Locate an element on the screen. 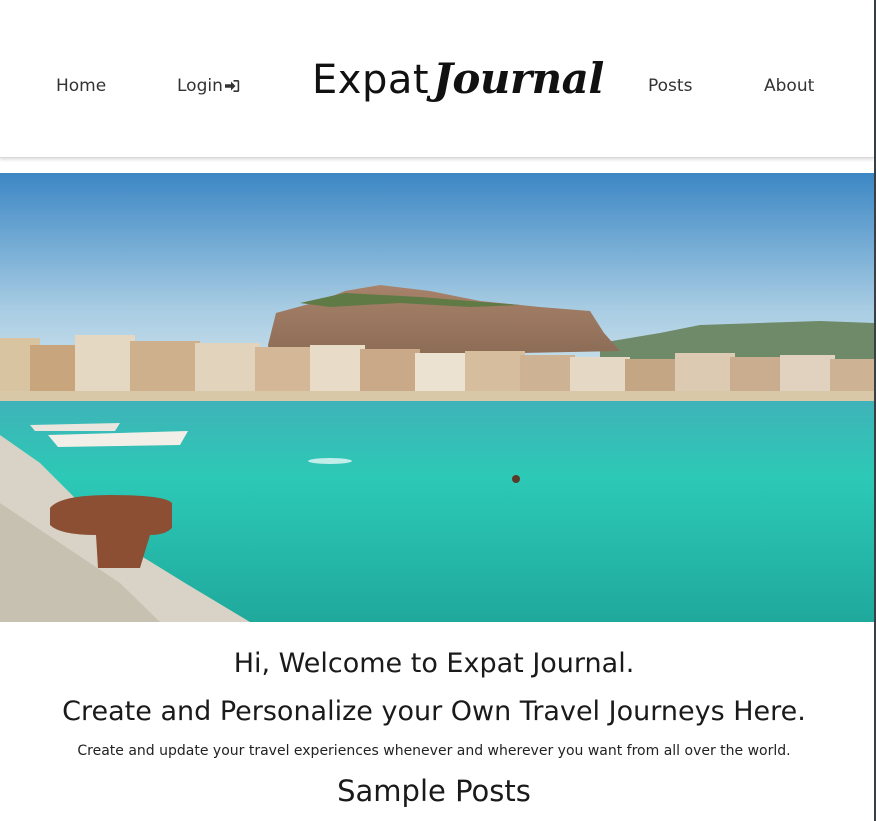  nav-posts-link: Posts is located at coordinates (670, 86).